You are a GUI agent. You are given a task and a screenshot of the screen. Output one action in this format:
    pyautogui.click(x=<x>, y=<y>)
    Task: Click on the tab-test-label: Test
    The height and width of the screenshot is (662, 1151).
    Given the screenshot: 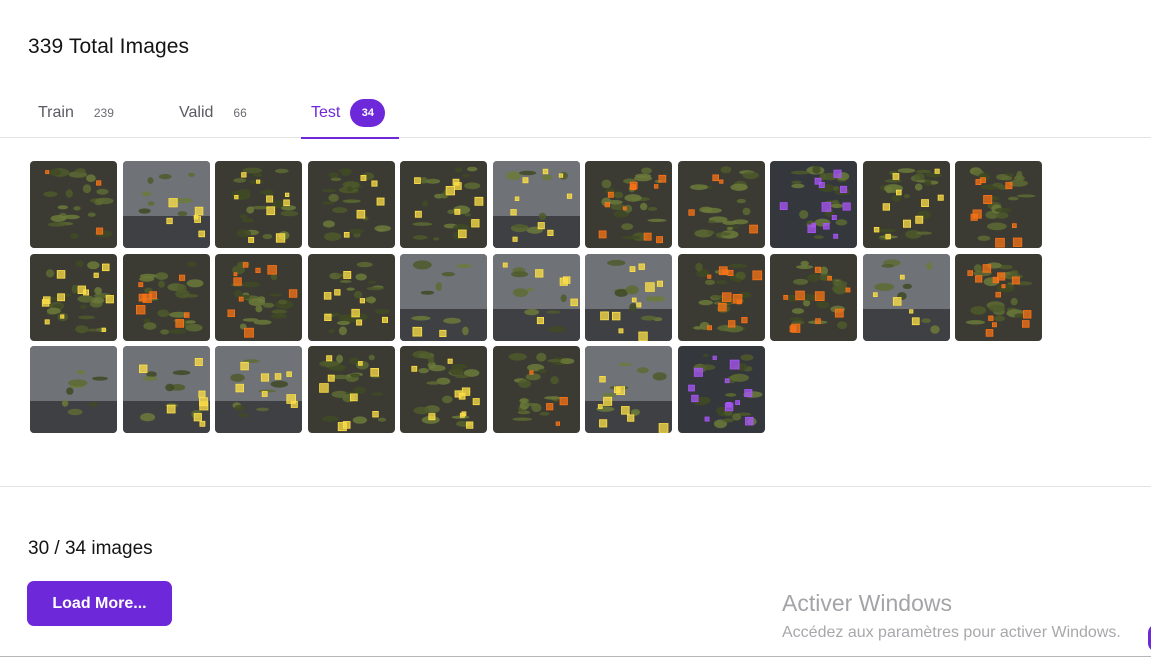 What is the action you would take?
    pyautogui.click(x=326, y=112)
    